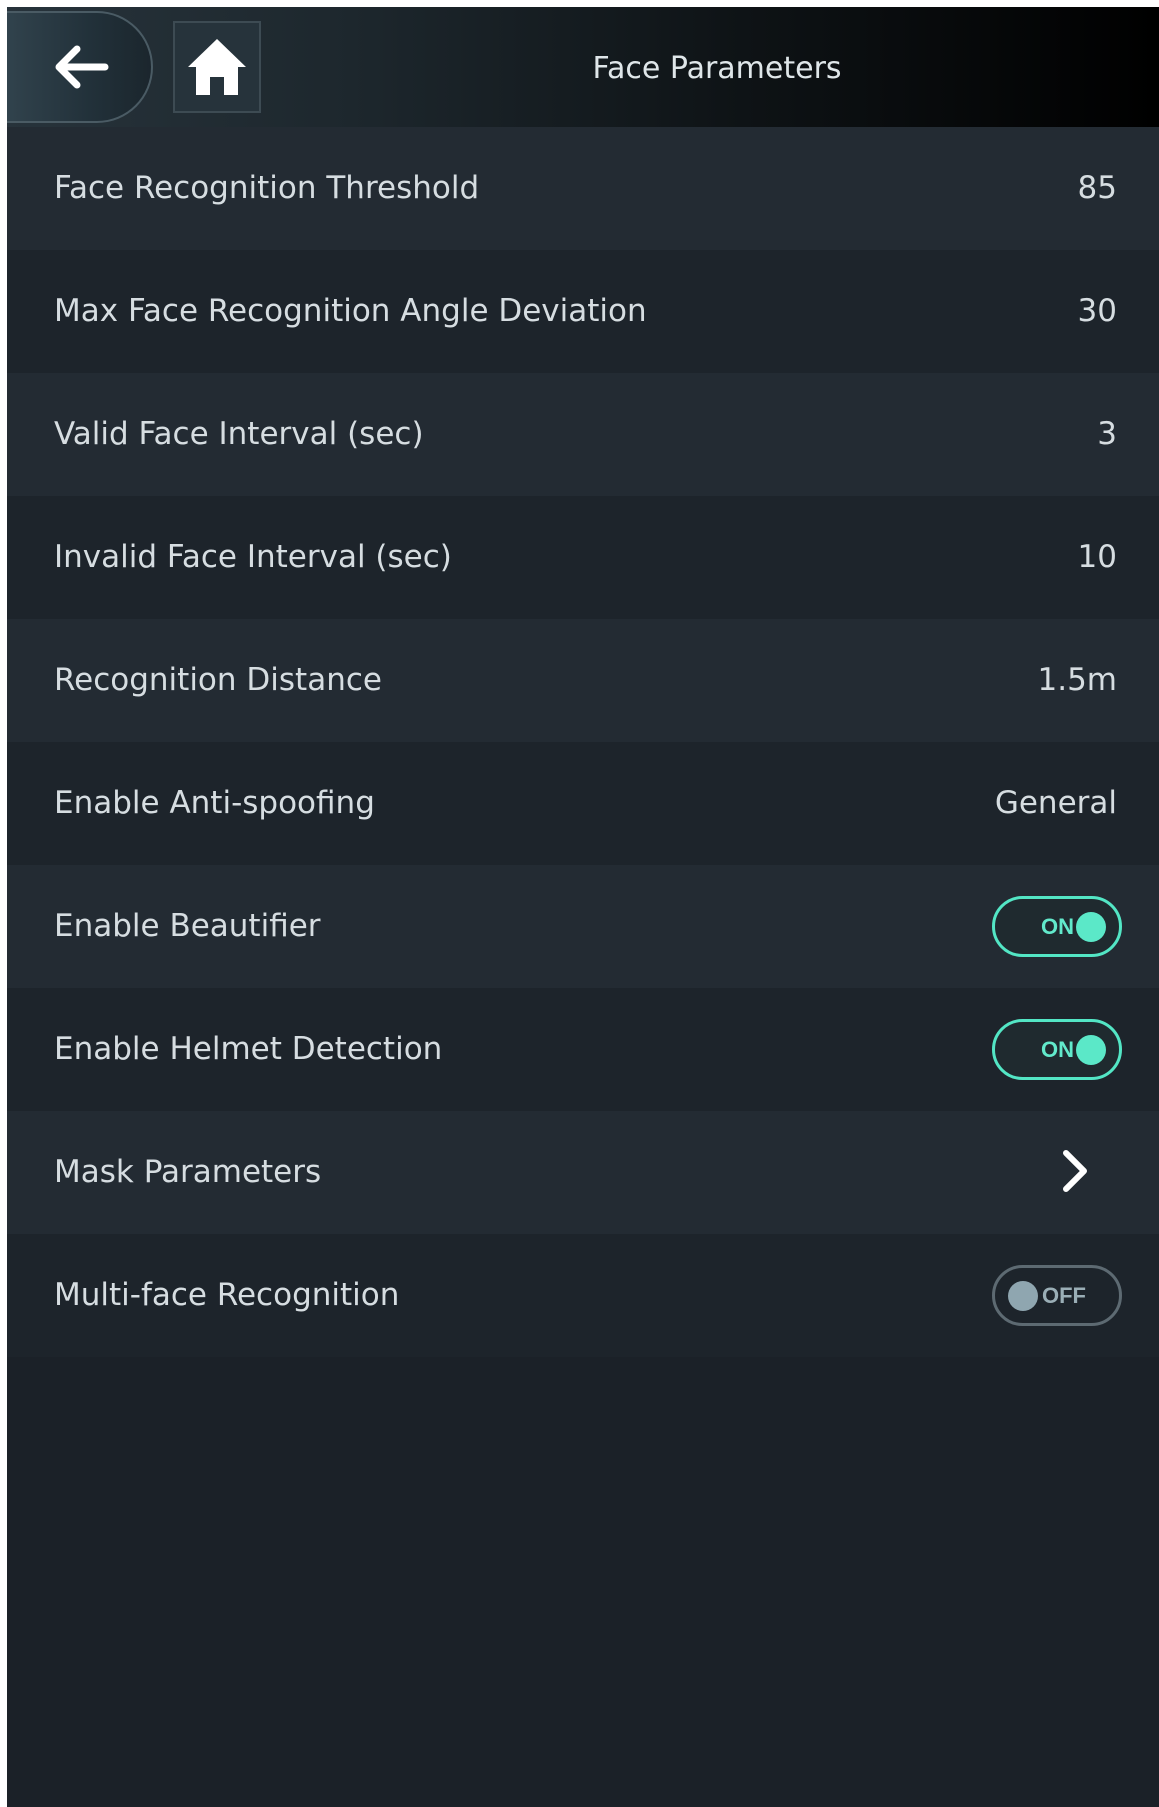  Describe the element at coordinates (239, 434) in the screenshot. I see `setting-label: Valid Face Interval (sec)` at that location.